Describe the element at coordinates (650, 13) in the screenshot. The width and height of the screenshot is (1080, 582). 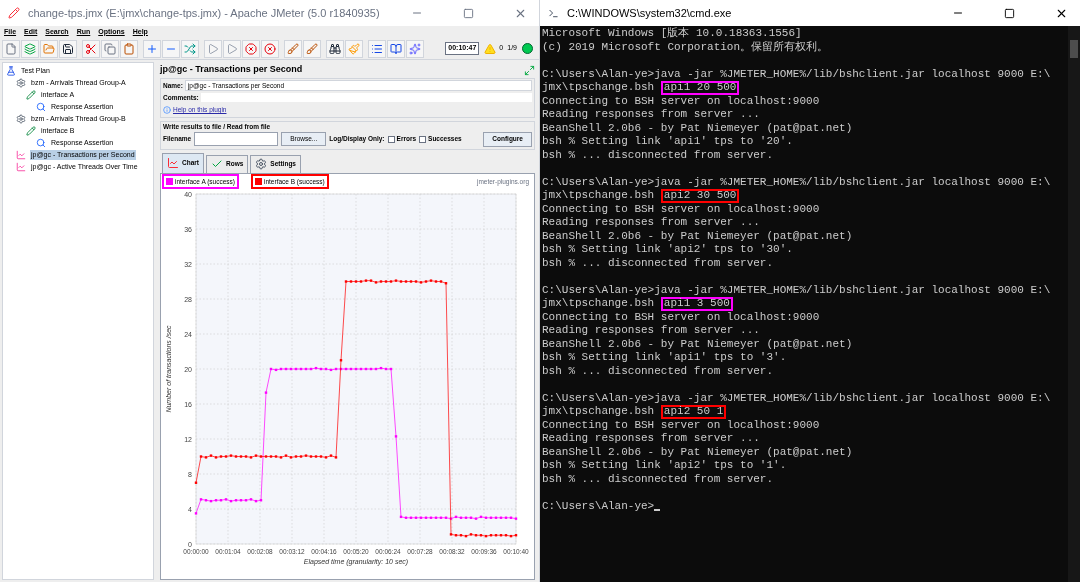
I see `window-title: C:\WINDOWS\system32\cmd.exe` at that location.